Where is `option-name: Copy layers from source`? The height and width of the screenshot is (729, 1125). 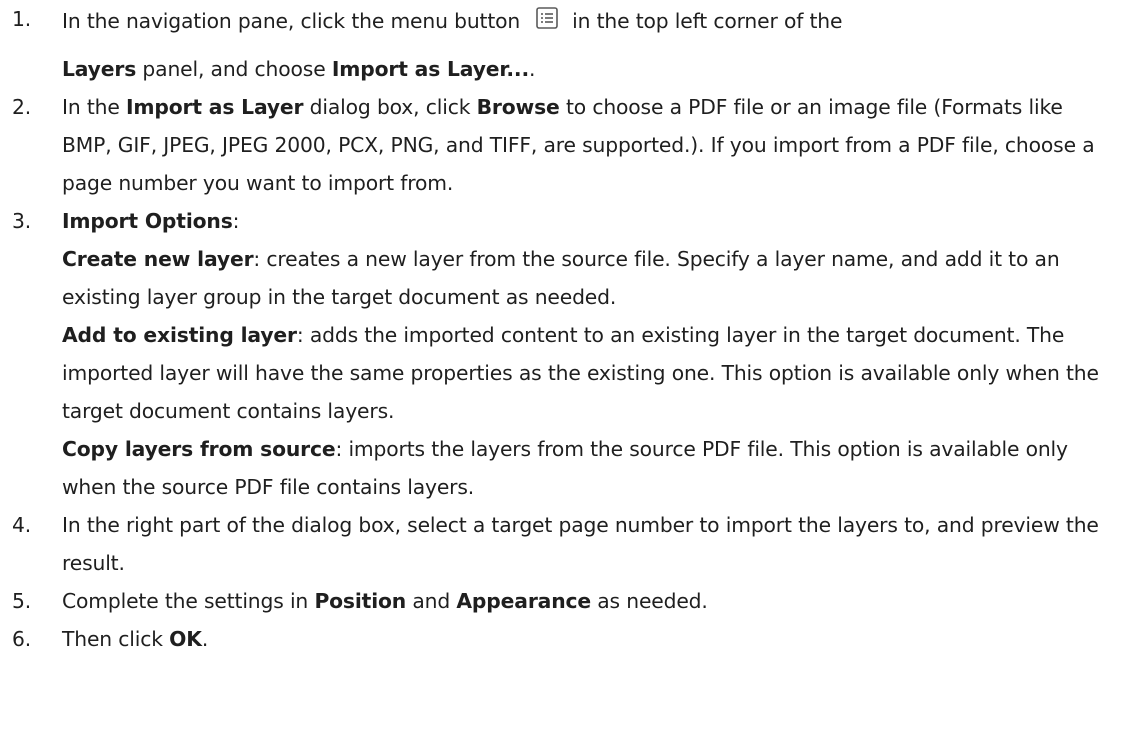 option-name: Copy layers from source is located at coordinates (199, 449).